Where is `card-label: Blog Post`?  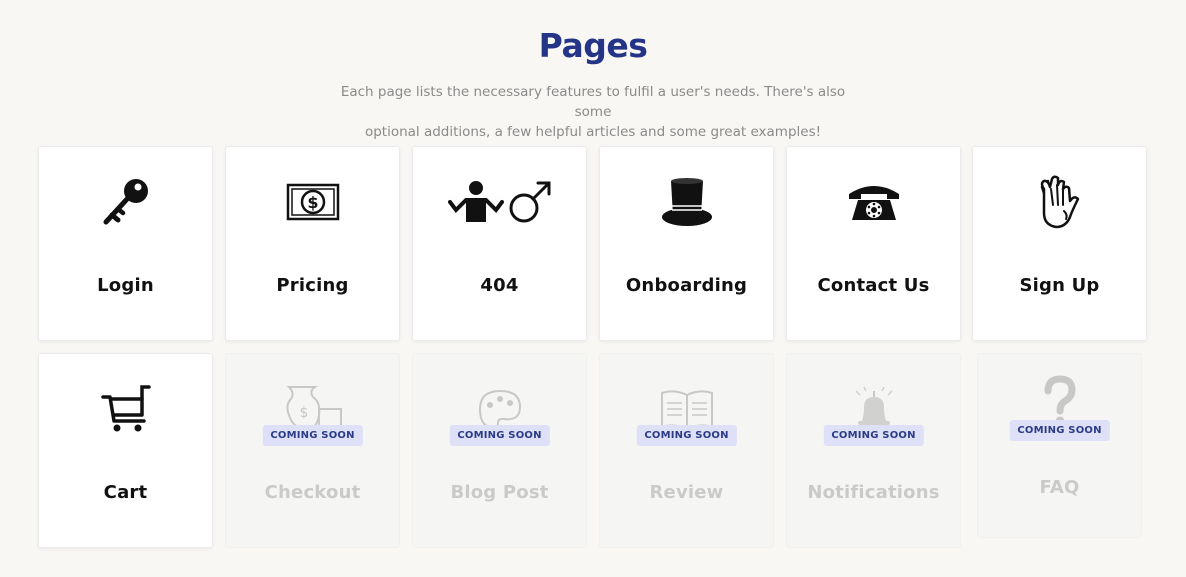
card-label: Blog Post is located at coordinates (499, 492).